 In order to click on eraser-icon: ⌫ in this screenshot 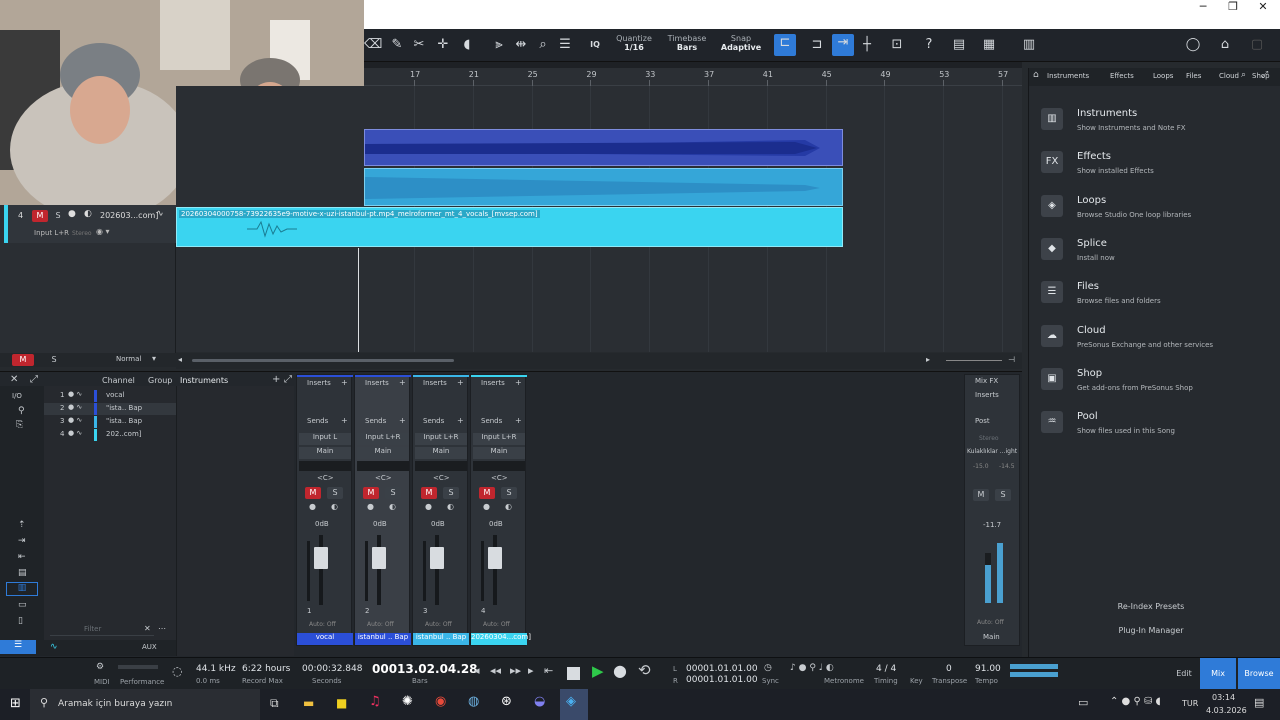, I will do `click(373, 45)`.